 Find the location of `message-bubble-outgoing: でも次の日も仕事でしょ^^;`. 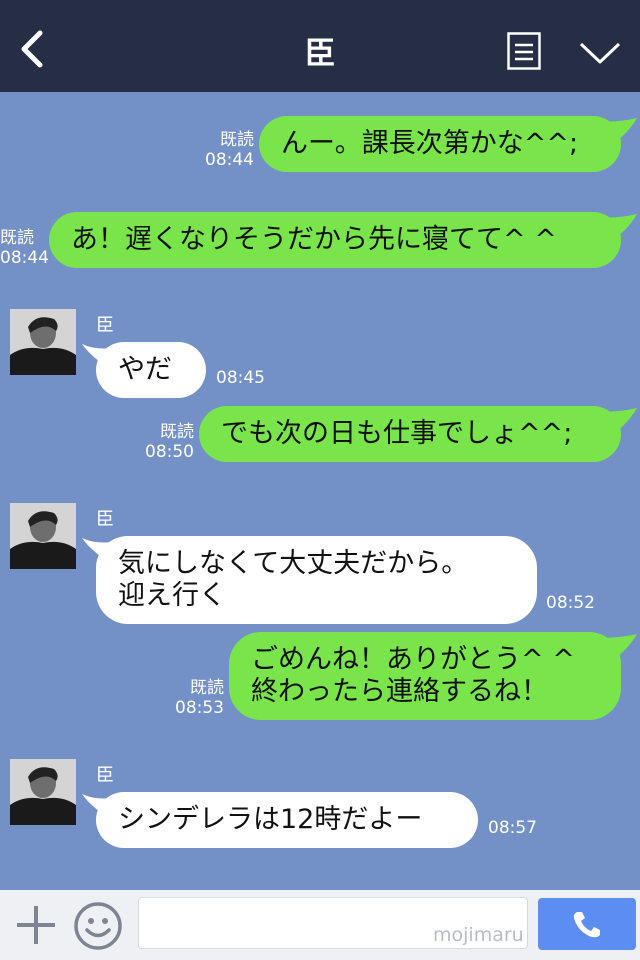

message-bubble-outgoing: でも次の日も仕事でしょ^^; is located at coordinates (410, 434).